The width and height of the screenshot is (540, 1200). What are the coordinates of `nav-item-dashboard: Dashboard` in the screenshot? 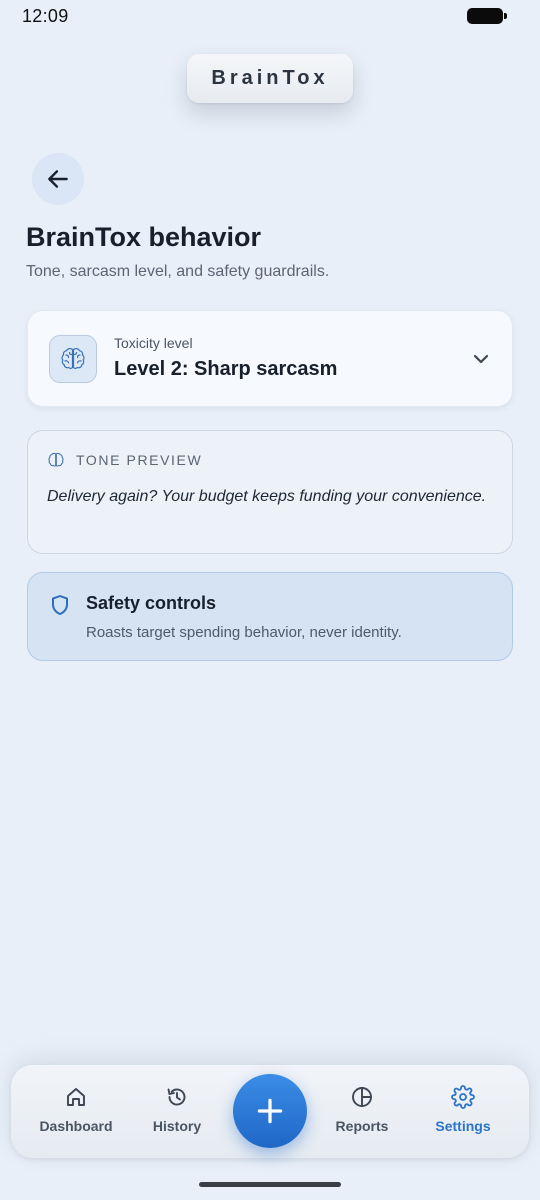 It's located at (76, 1109).